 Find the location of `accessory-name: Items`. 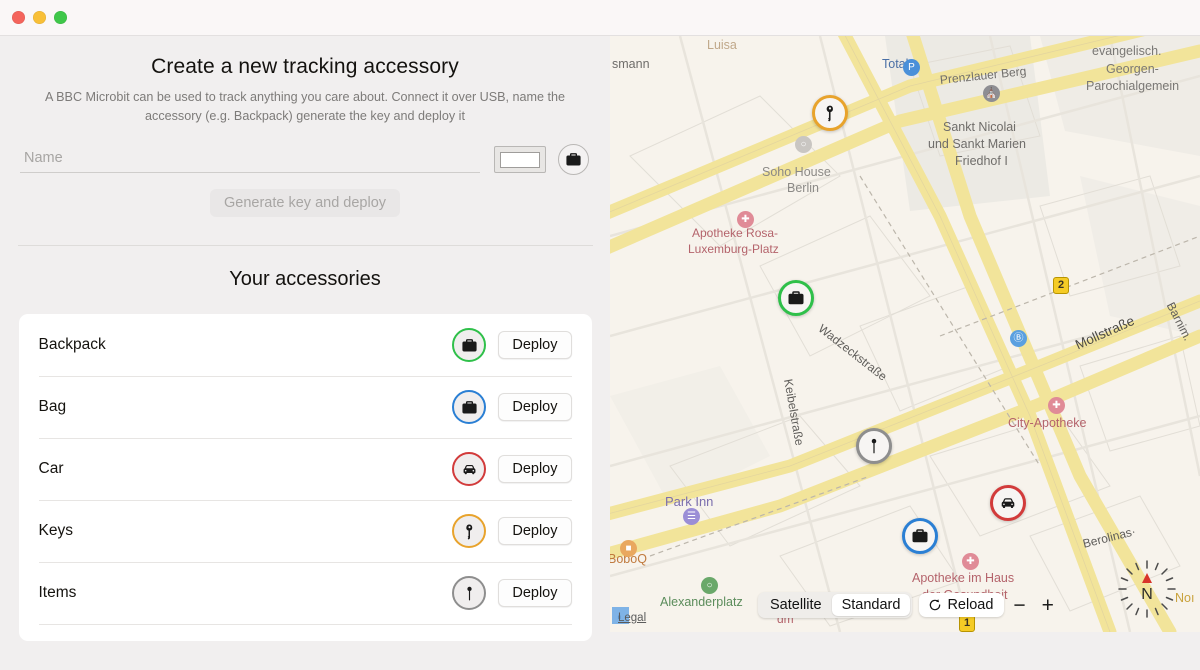

accessory-name: Items is located at coordinates (57, 592).